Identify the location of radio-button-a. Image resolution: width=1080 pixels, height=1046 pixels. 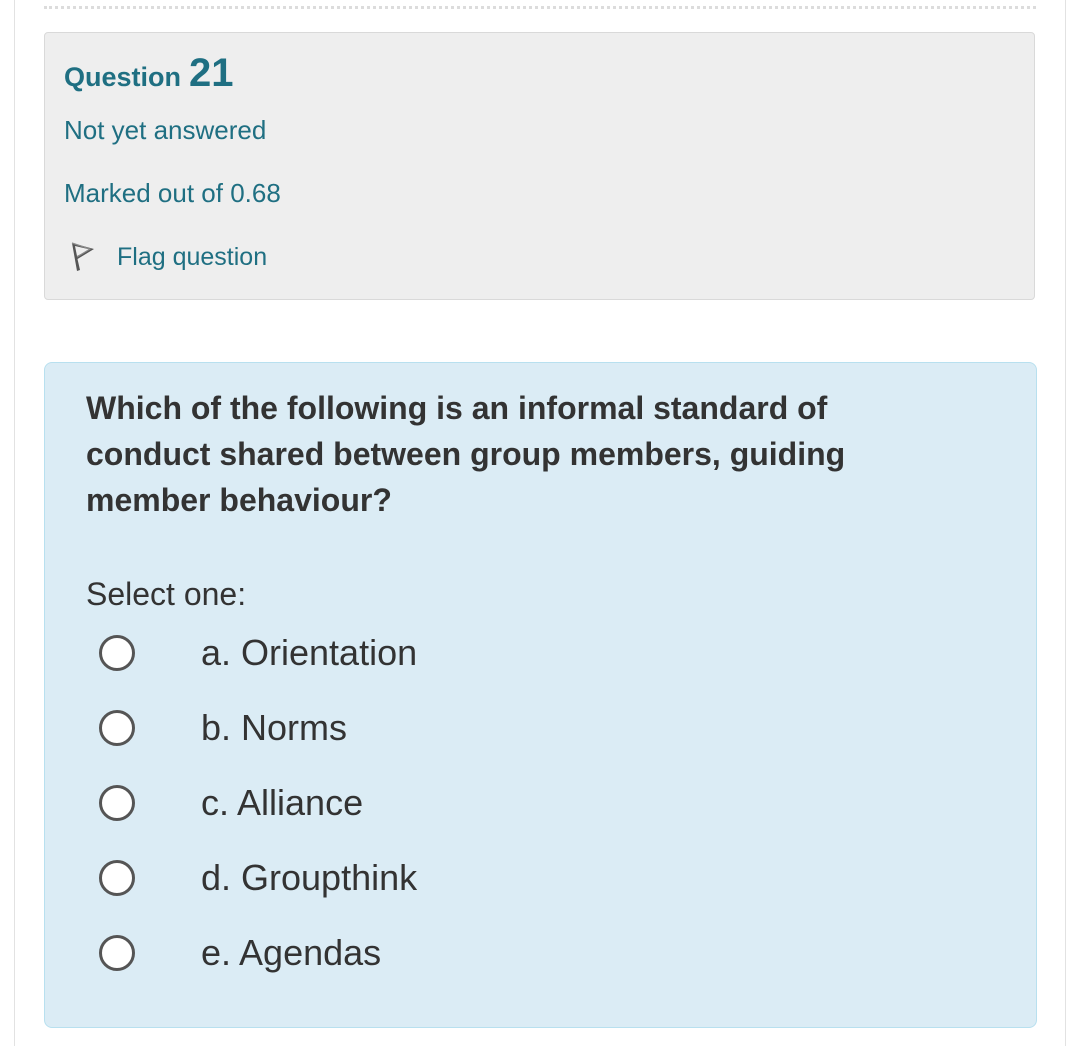
(117, 653).